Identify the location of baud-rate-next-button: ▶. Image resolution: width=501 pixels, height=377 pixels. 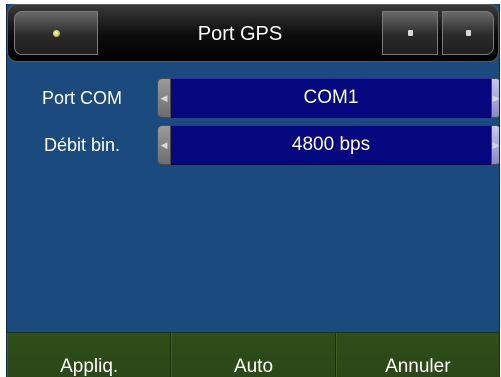
(495, 145).